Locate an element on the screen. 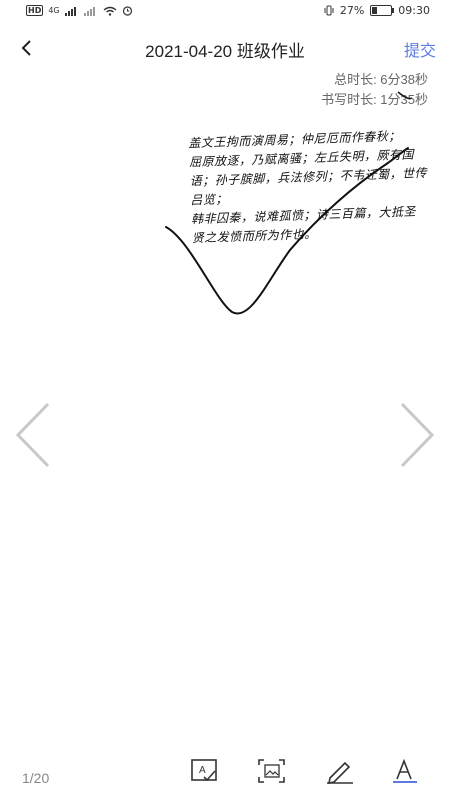  chevron-left-large-icon is located at coordinates (32, 435).